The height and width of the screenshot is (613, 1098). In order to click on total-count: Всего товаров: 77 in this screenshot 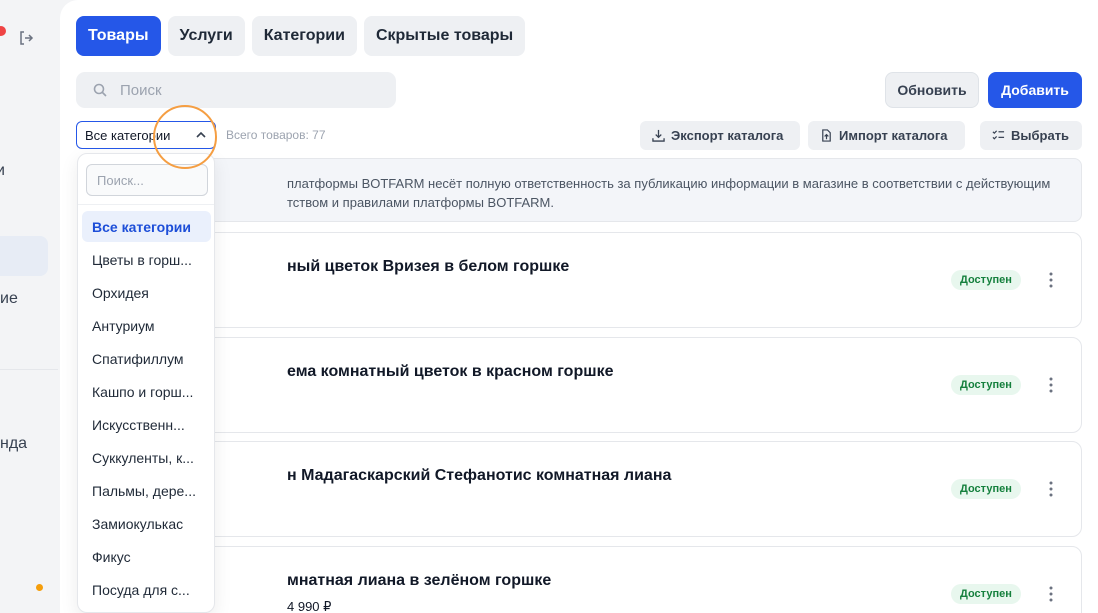, I will do `click(276, 135)`.